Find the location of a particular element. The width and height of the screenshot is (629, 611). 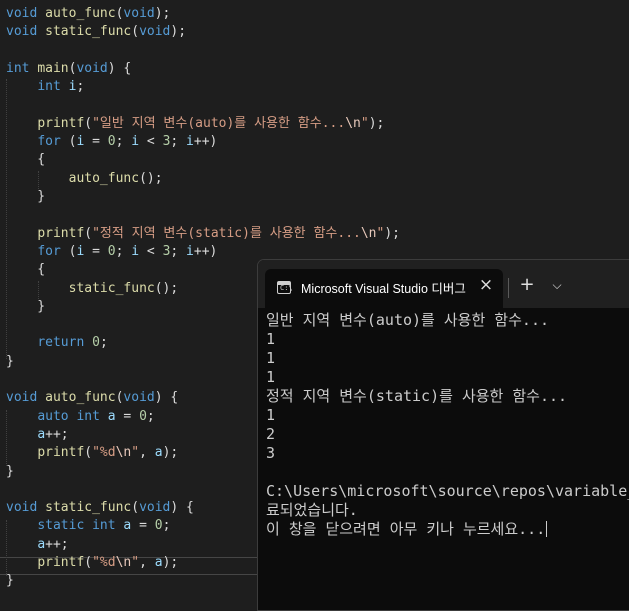

chevron-down-icon: ⌵ is located at coordinates (557, 285).